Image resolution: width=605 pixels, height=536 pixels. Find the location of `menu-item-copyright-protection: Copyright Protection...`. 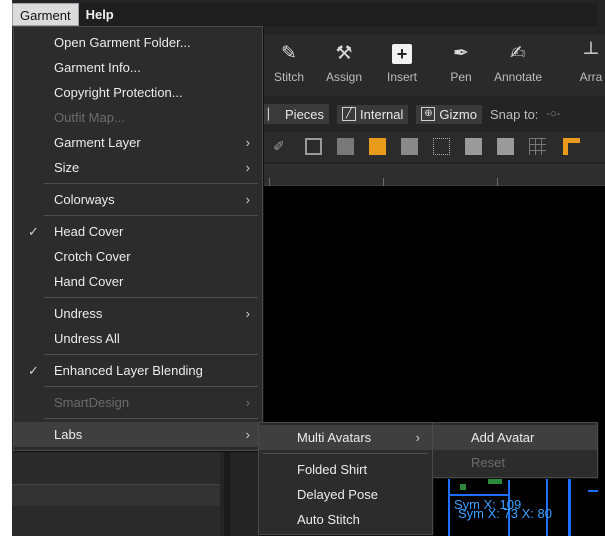

menu-item-copyright-protection: Copyright Protection... is located at coordinates (138, 92).